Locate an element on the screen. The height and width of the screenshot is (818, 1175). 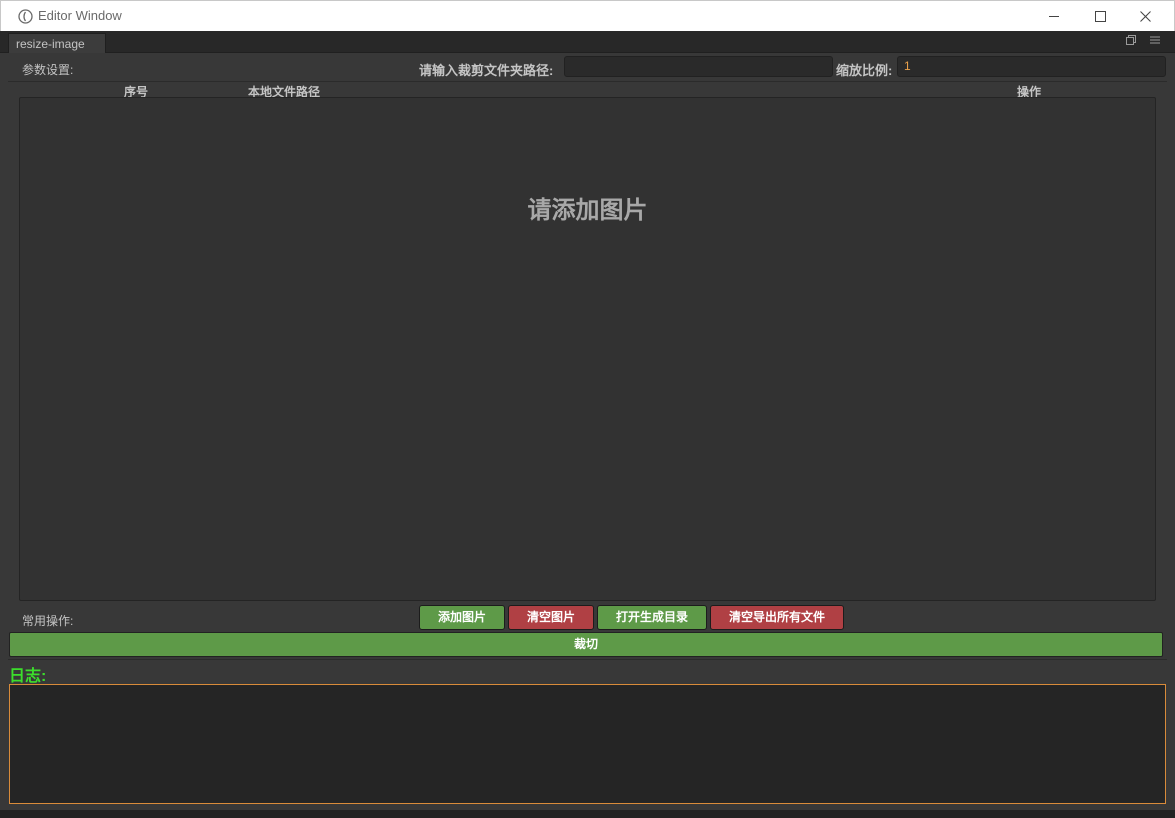
scale-label: 缩放比例: is located at coordinates (864, 70).